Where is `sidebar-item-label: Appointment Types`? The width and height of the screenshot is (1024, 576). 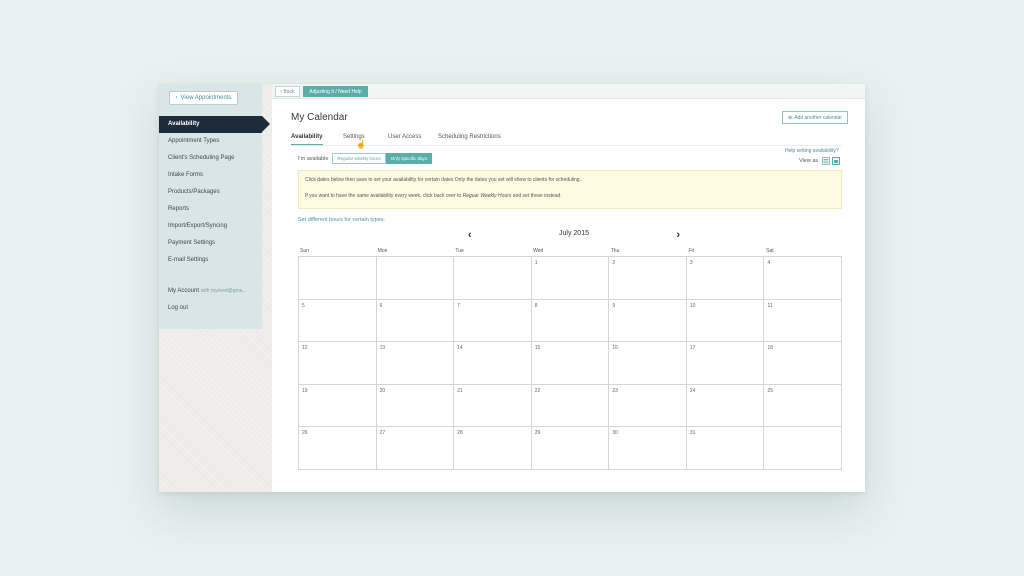 sidebar-item-label: Appointment Types is located at coordinates (194, 141).